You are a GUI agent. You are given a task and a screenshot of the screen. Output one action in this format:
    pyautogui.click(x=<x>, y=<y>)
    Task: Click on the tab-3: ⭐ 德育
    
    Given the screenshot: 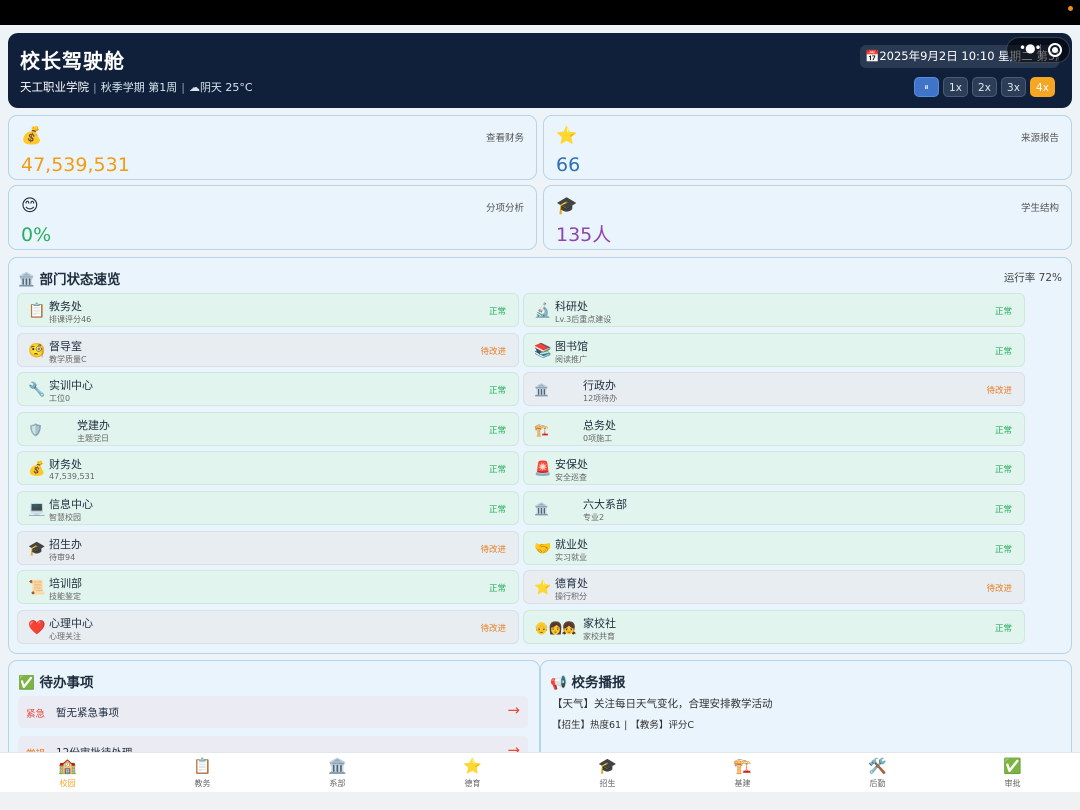 What is the action you would take?
    pyautogui.click(x=472, y=772)
    